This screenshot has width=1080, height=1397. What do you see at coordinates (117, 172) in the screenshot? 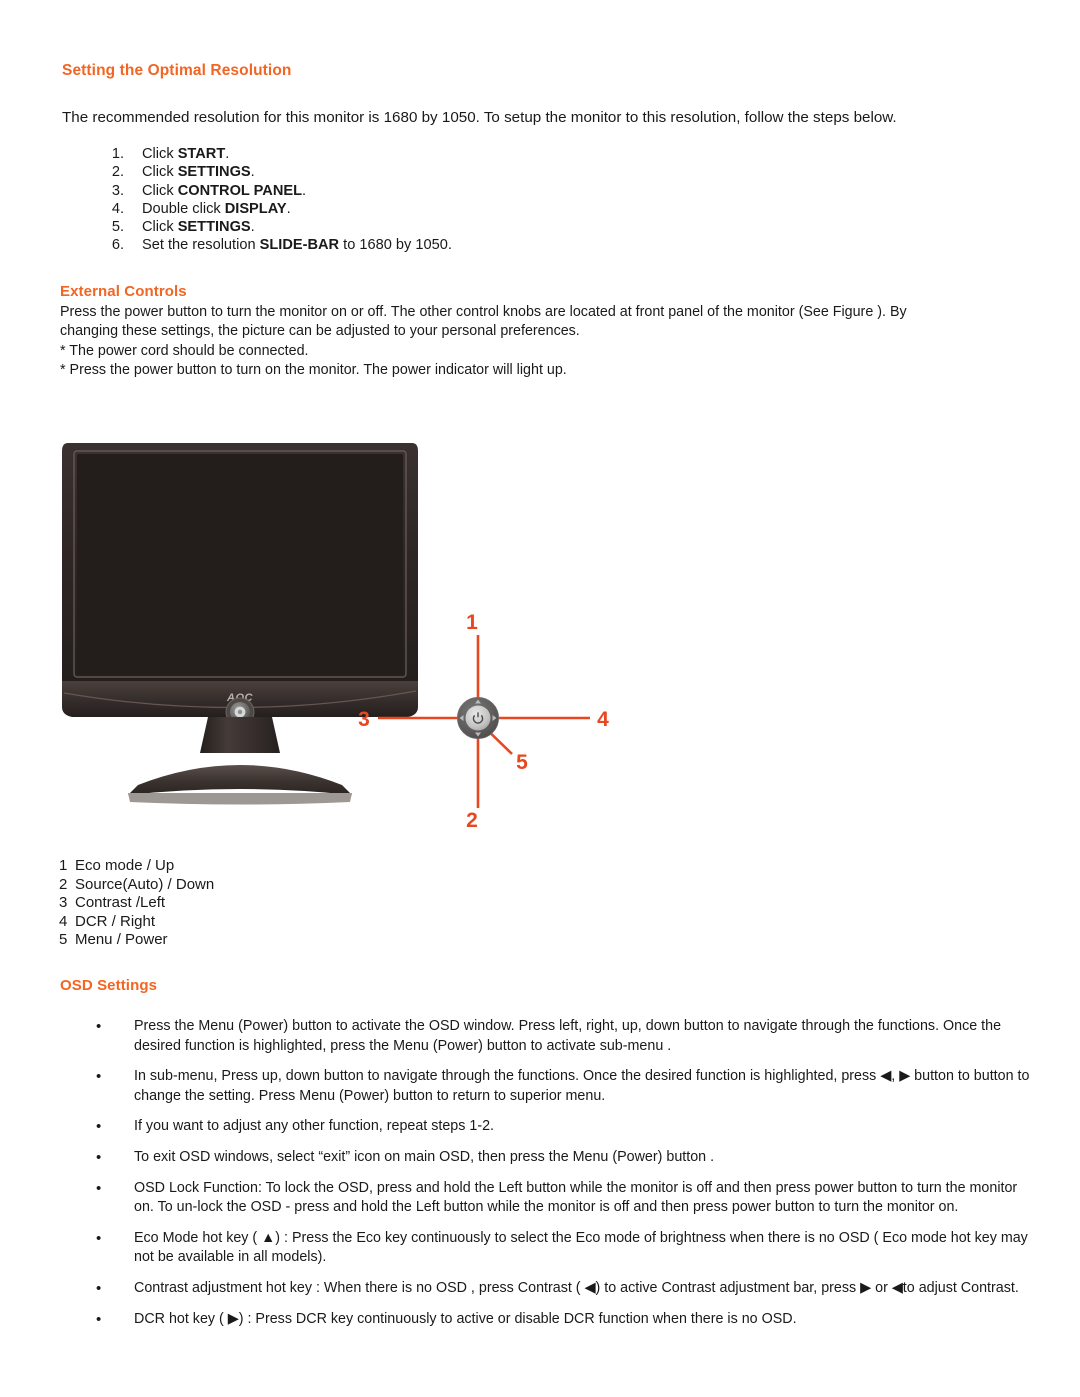
I see `step-number: 2.` at bounding box center [117, 172].